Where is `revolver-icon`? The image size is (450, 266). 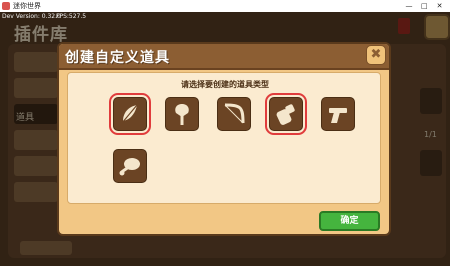
revolver-icon is located at coordinates (338, 115).